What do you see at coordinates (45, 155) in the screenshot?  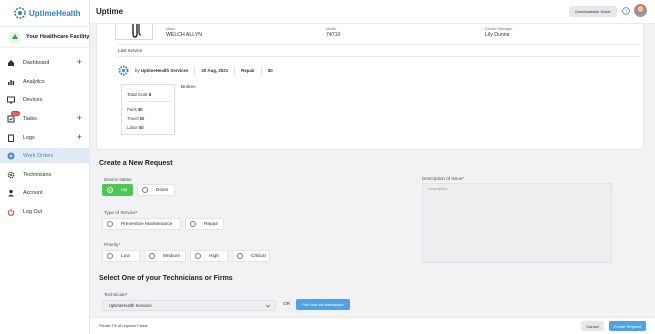 I see `sidebar-item-work-orders: Work Orders` at bounding box center [45, 155].